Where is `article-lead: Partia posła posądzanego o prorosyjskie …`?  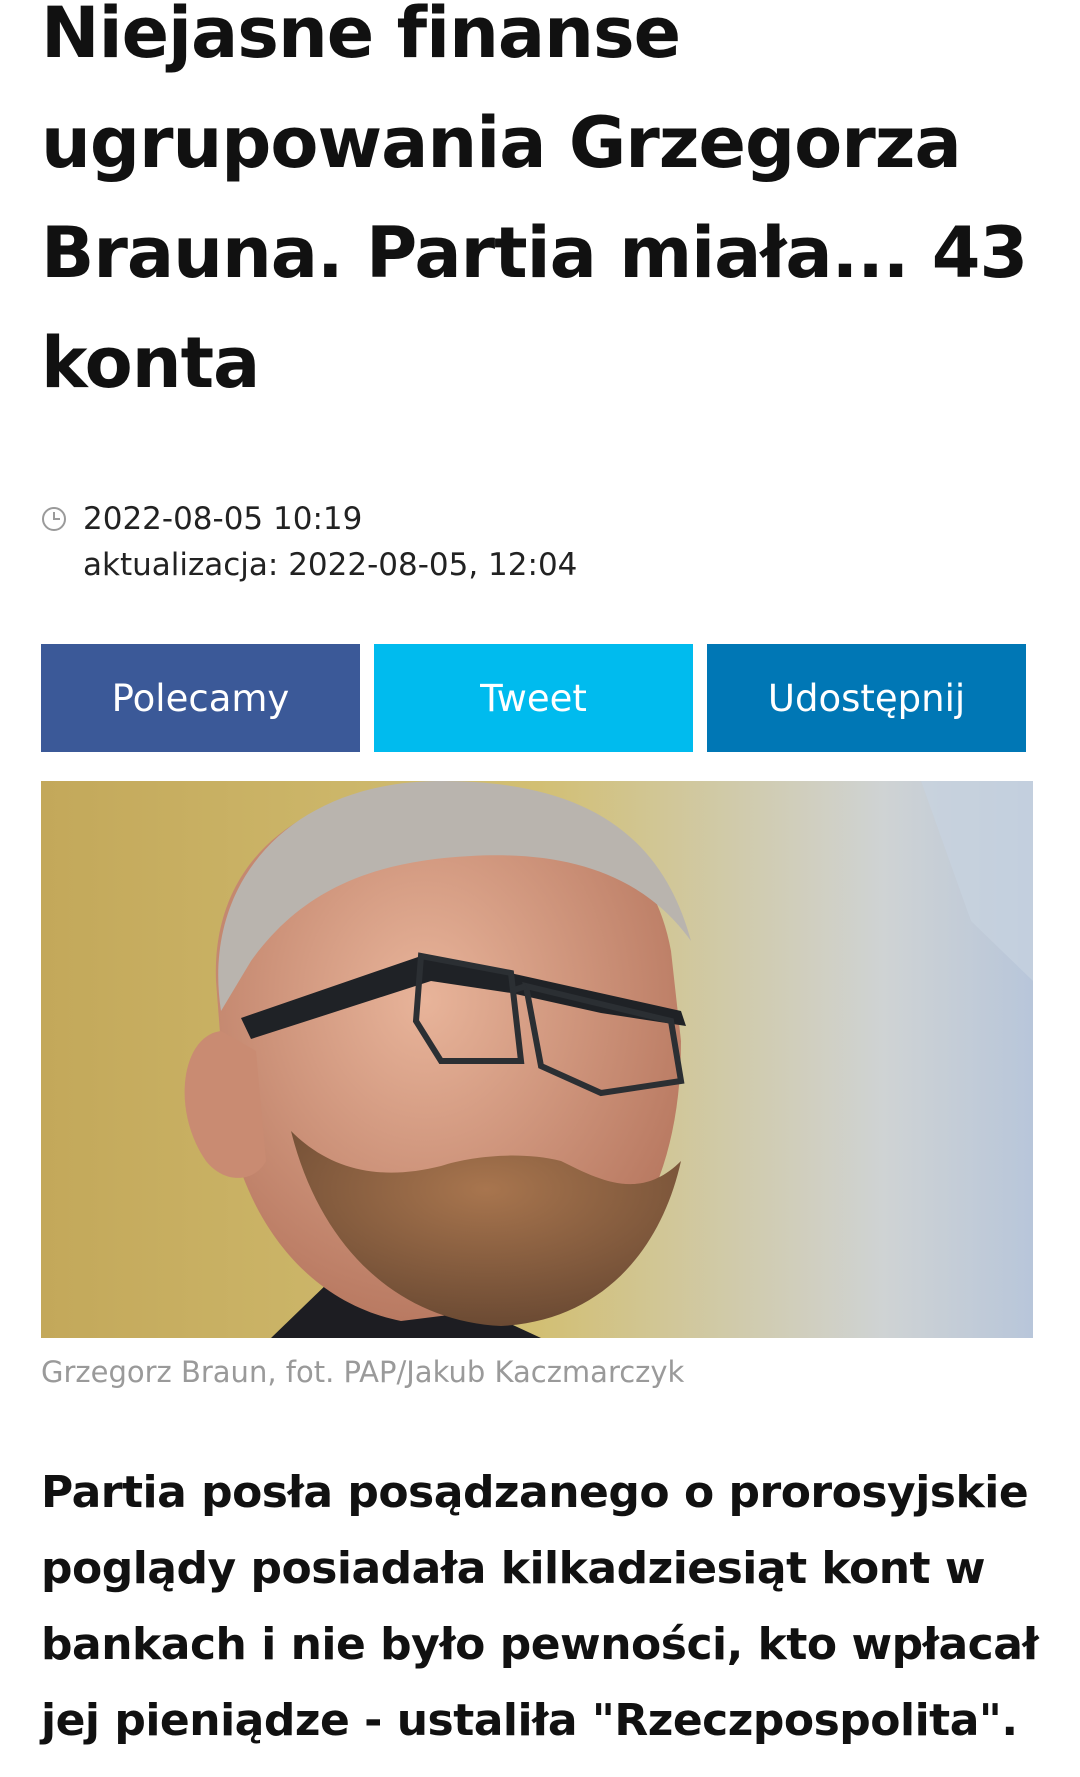 article-lead: Partia posła posądzanego o prorosyjskie … is located at coordinates (540, 1606).